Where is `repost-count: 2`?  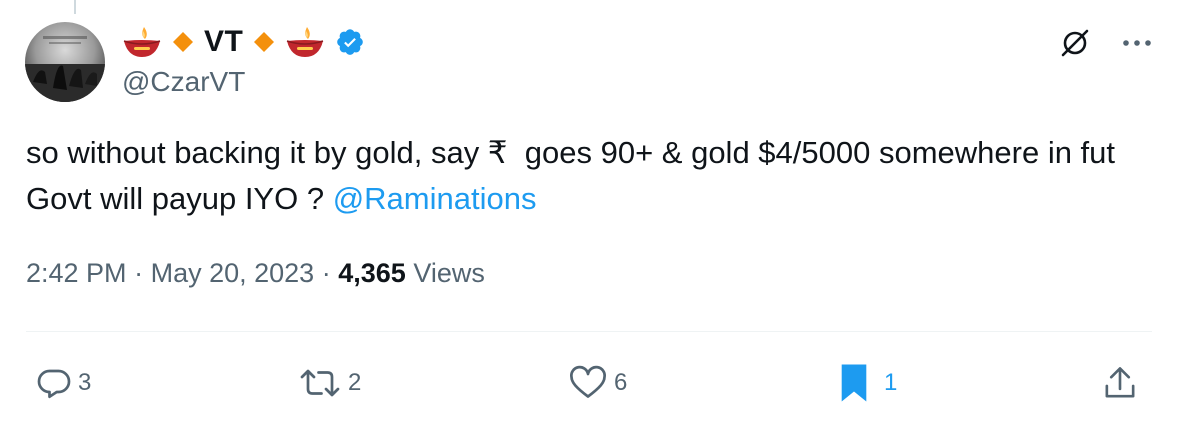
repost-count: 2 is located at coordinates (355, 382).